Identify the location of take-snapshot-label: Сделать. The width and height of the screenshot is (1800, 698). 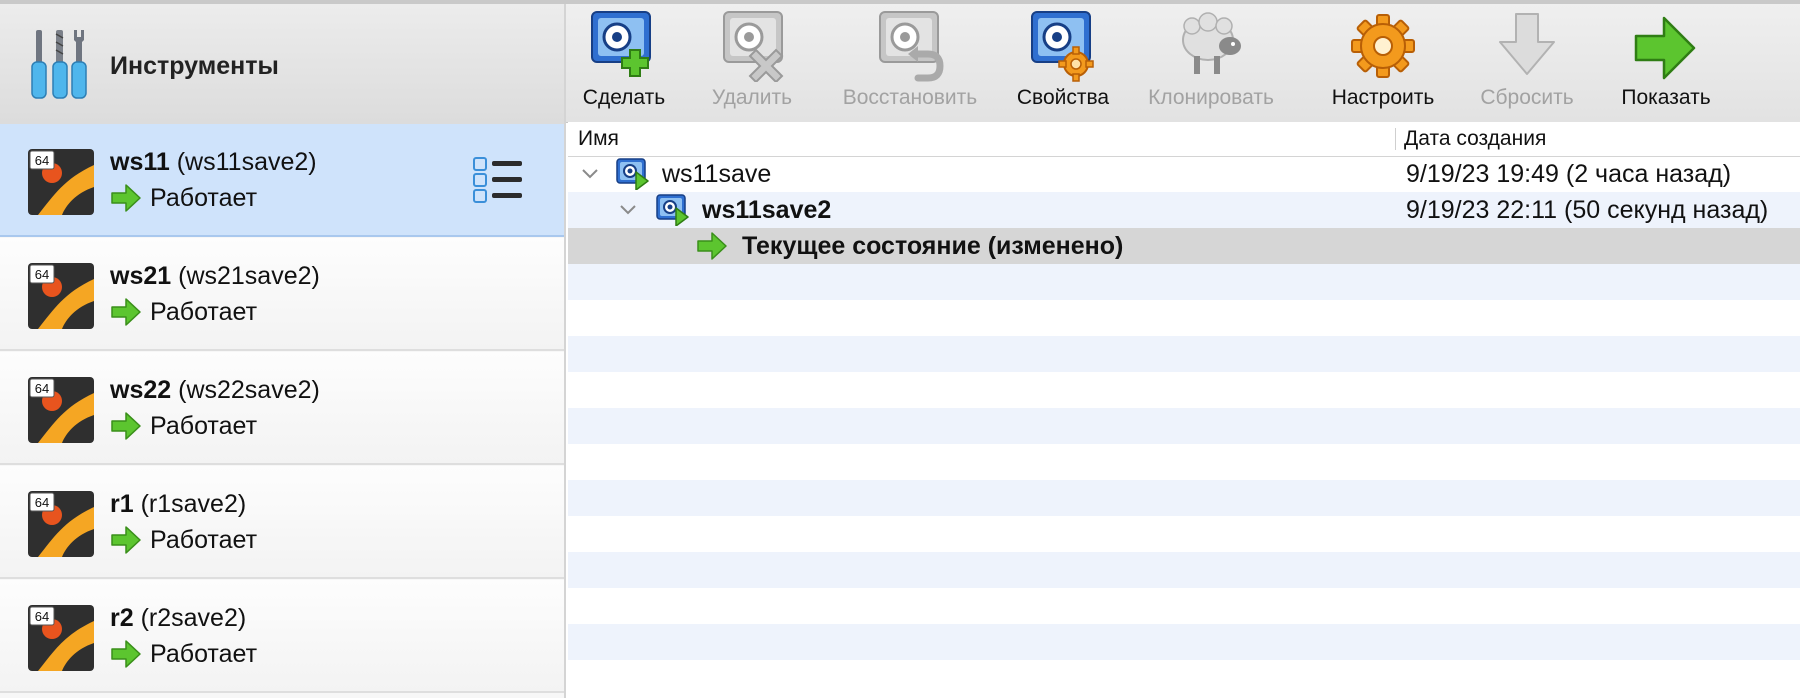
(624, 97).